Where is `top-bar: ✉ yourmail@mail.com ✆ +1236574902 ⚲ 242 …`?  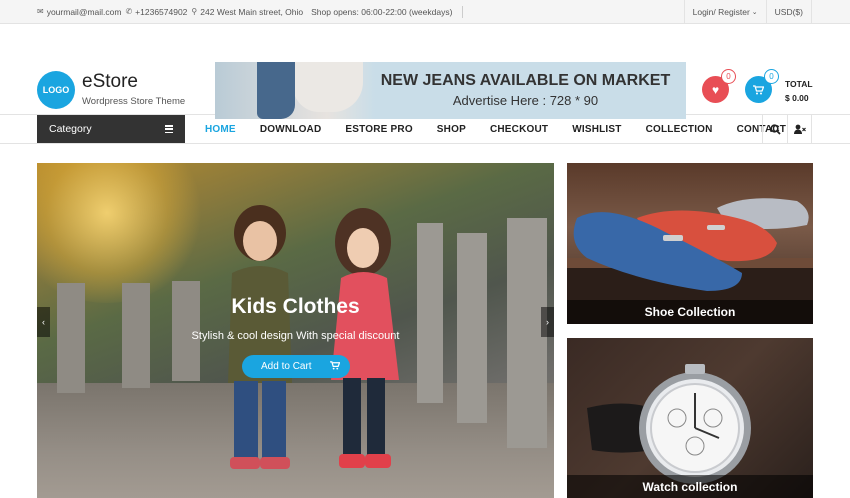 top-bar: ✉ yourmail@mail.com ✆ +1236574902 ⚲ 242 … is located at coordinates (425, 12).